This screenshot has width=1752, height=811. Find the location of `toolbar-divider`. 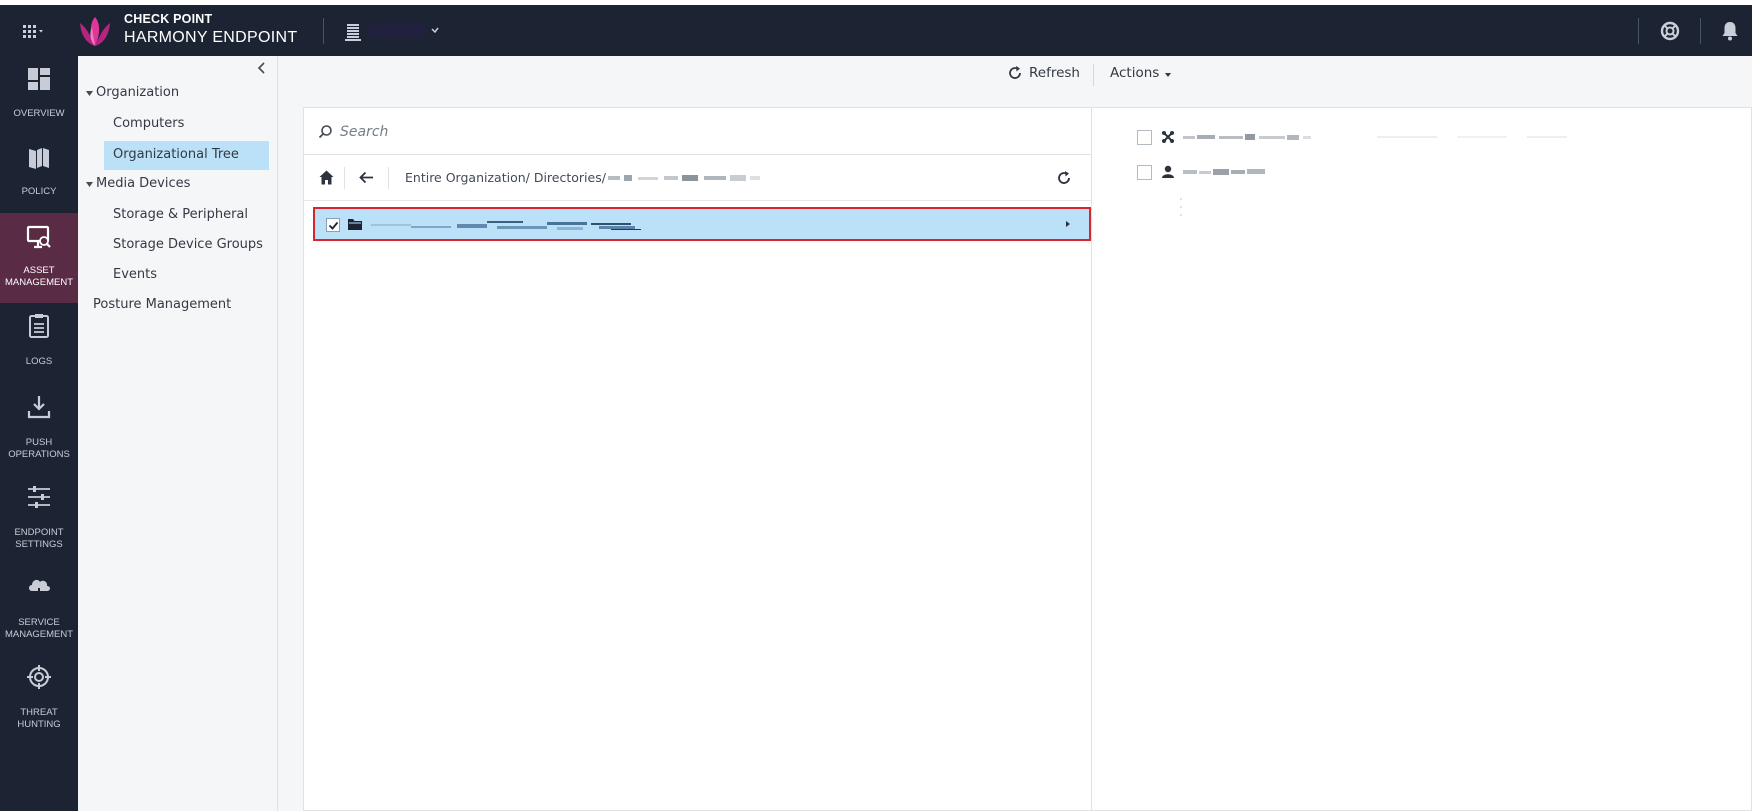

toolbar-divider is located at coordinates (1093, 75).